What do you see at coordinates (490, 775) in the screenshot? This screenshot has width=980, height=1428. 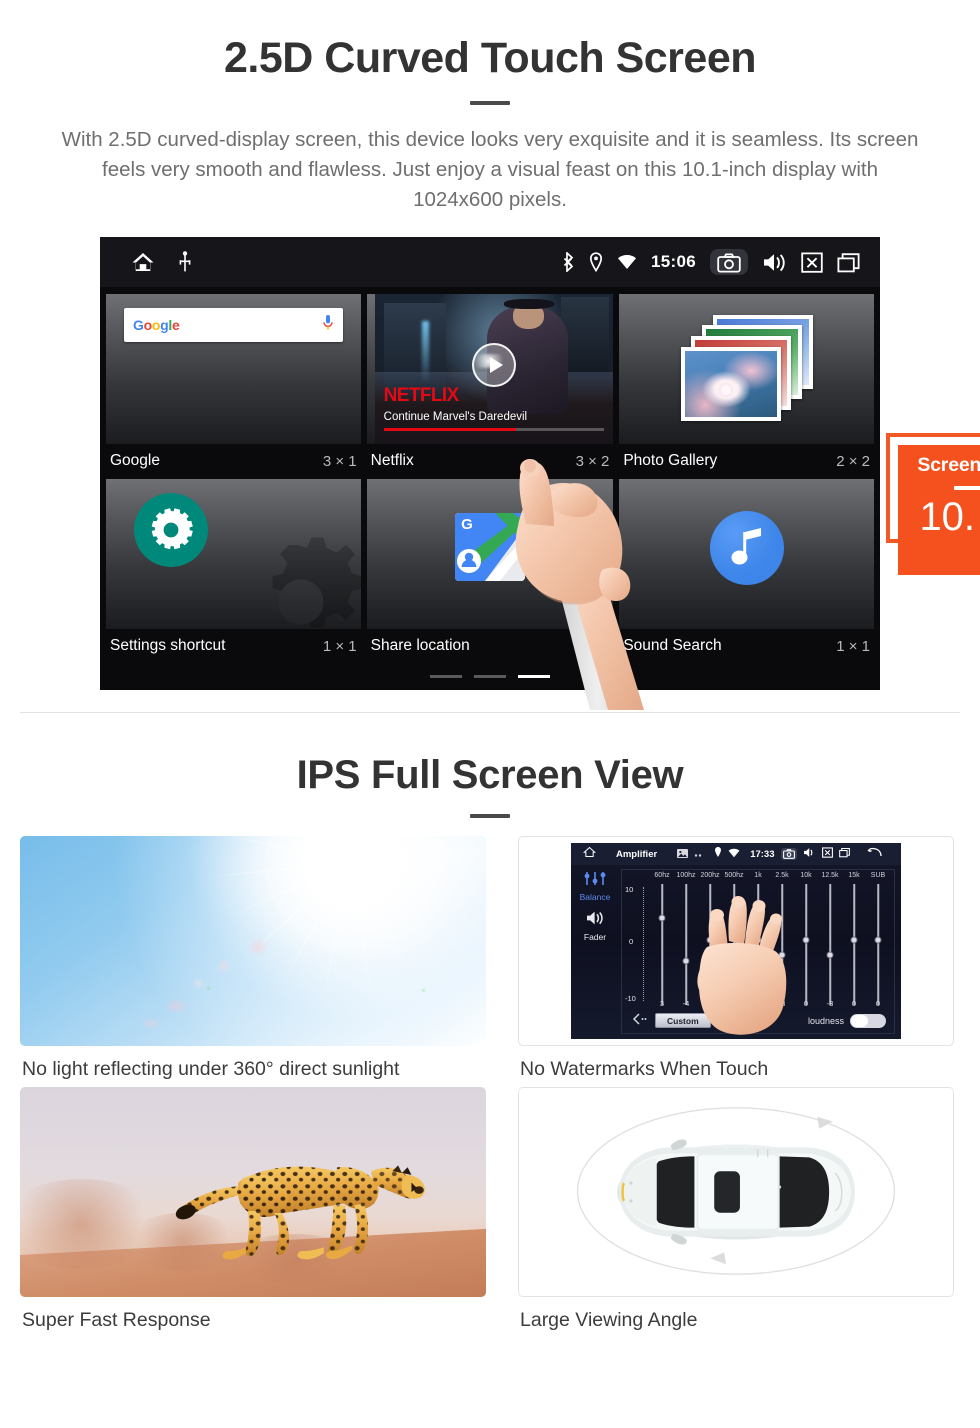 I see `section2-title: IPS Full Screen View` at bounding box center [490, 775].